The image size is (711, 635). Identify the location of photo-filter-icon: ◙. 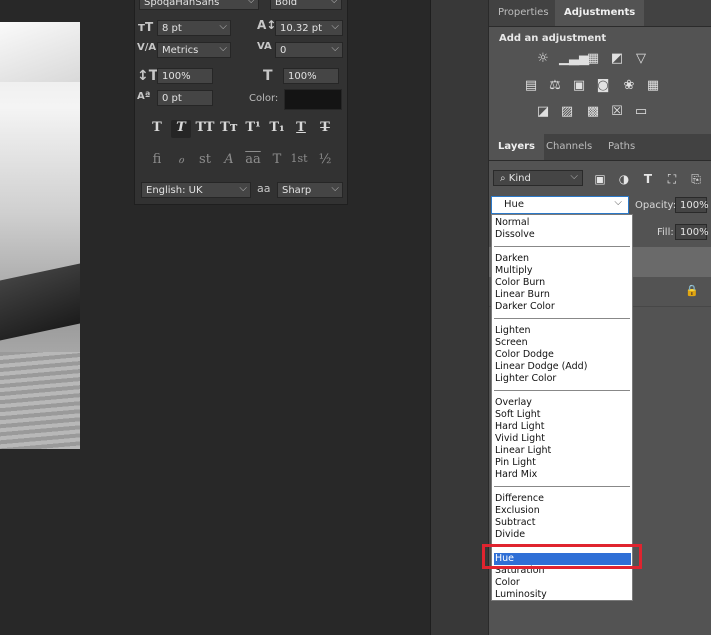
(603, 86).